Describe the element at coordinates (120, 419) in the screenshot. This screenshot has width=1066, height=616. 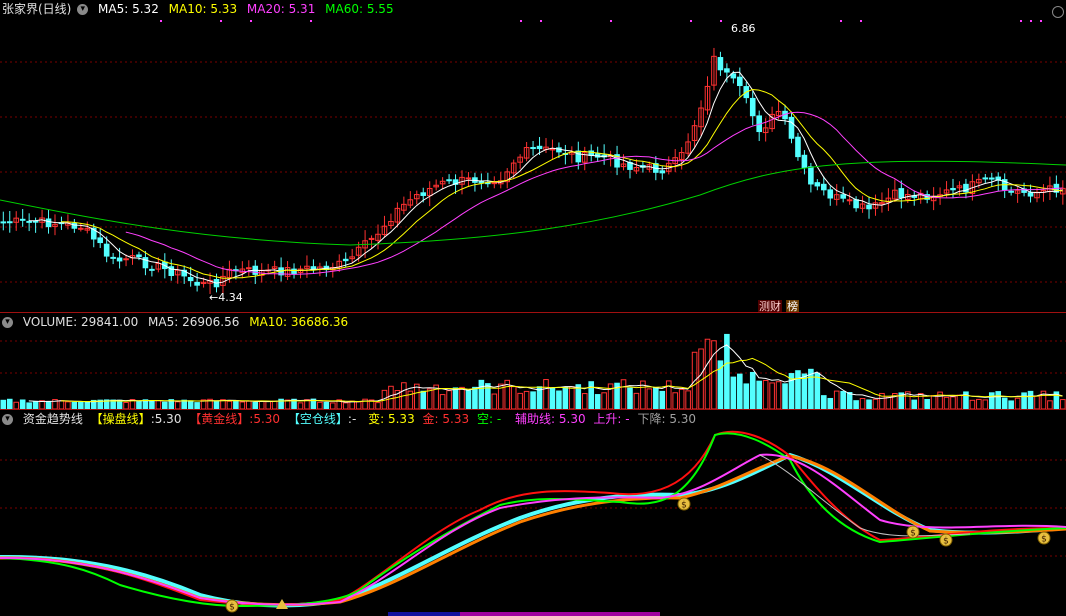
I see `cao-label: 【操盘线】` at that location.